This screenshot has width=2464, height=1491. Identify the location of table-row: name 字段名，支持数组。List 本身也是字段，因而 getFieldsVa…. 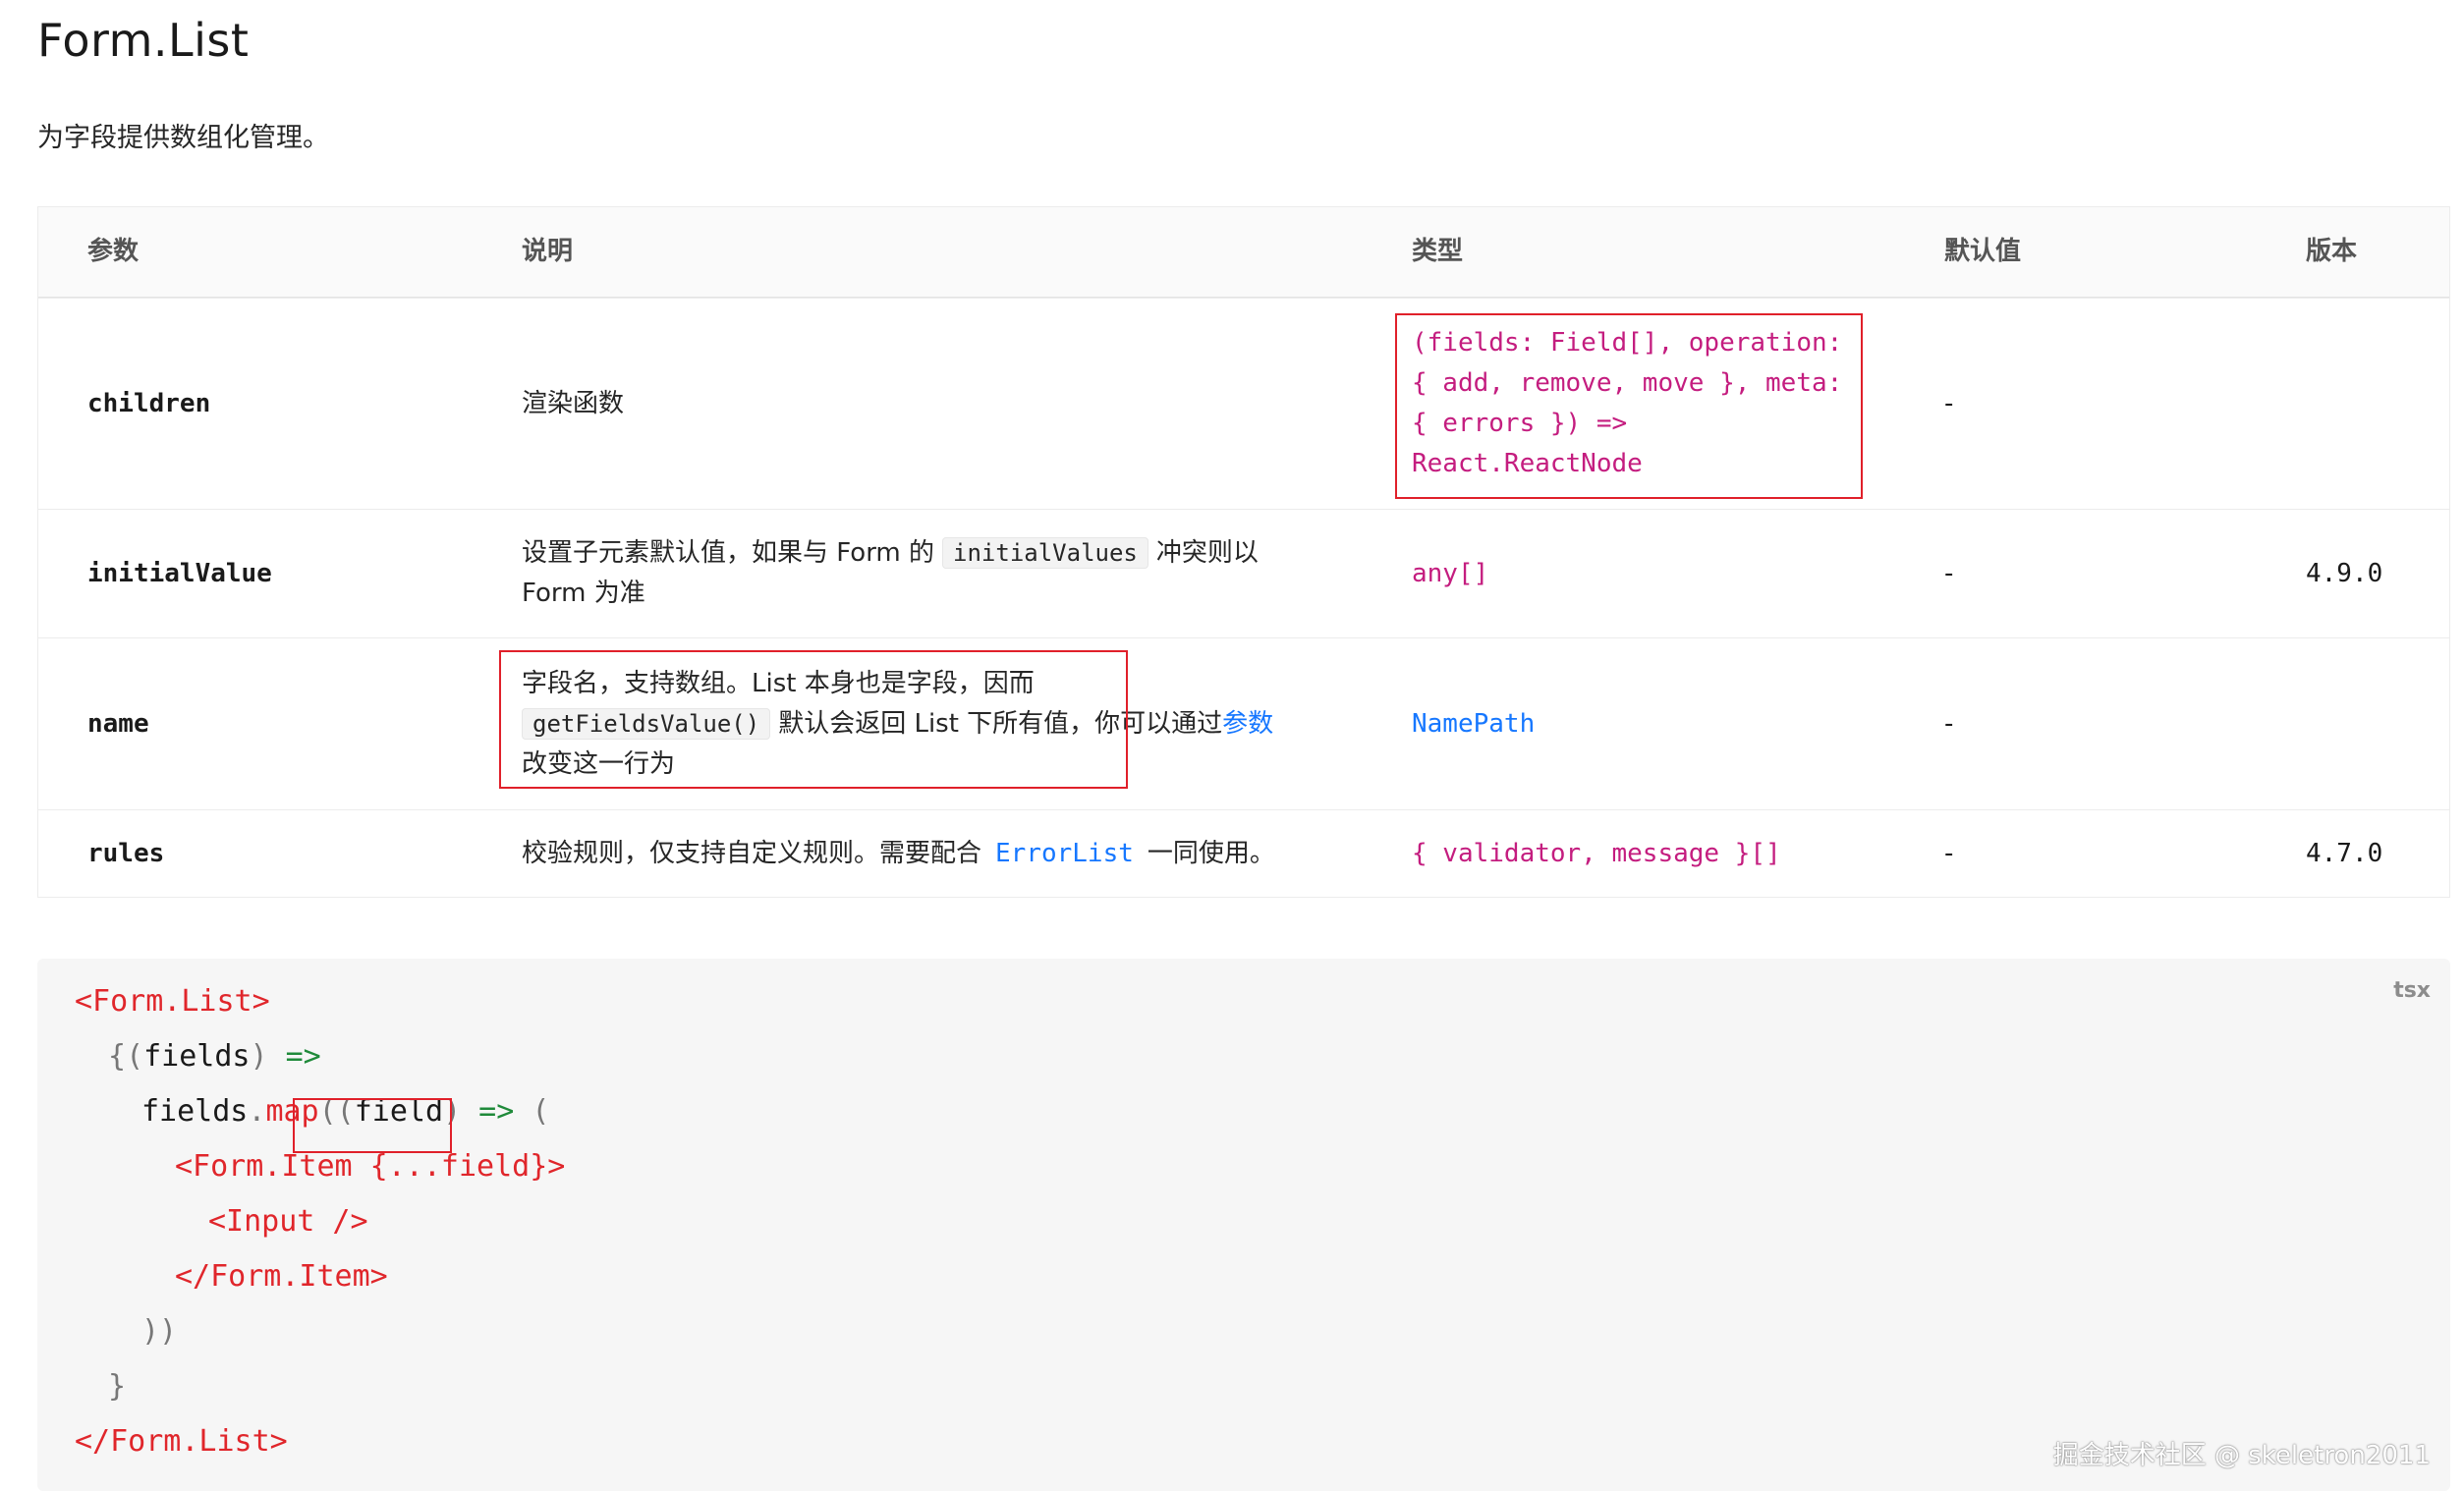
(1243, 723).